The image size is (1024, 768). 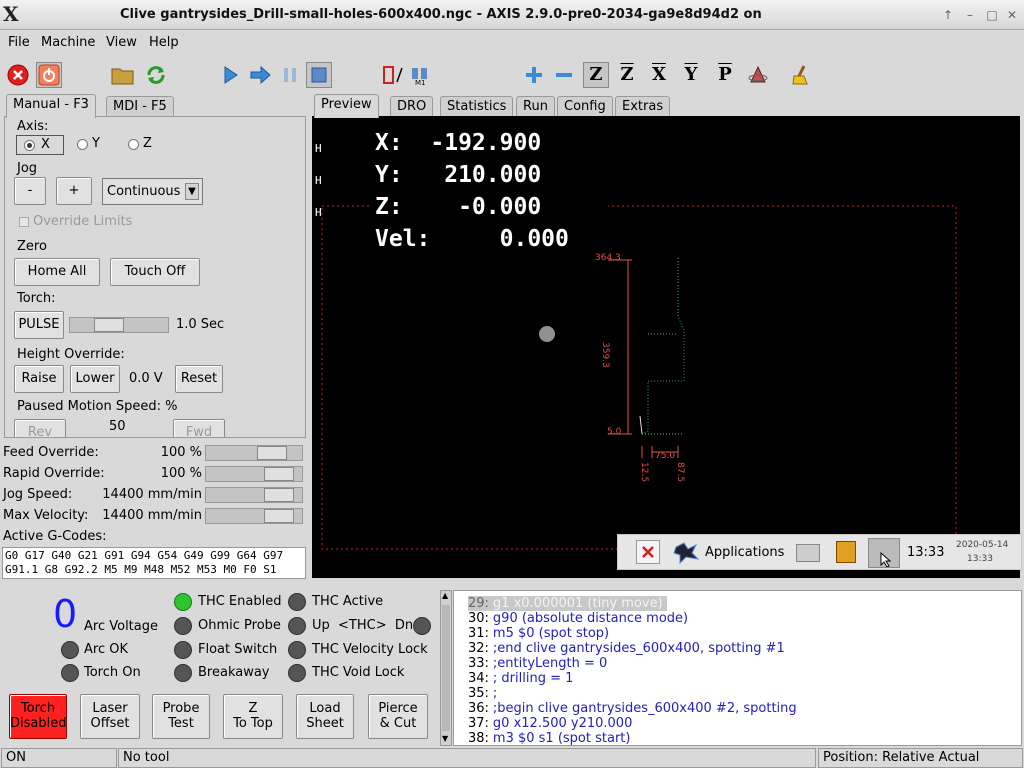 What do you see at coordinates (578, 618) in the screenshot?
I see `gcode-line: 30: g90 (absolute distance mode)` at bounding box center [578, 618].